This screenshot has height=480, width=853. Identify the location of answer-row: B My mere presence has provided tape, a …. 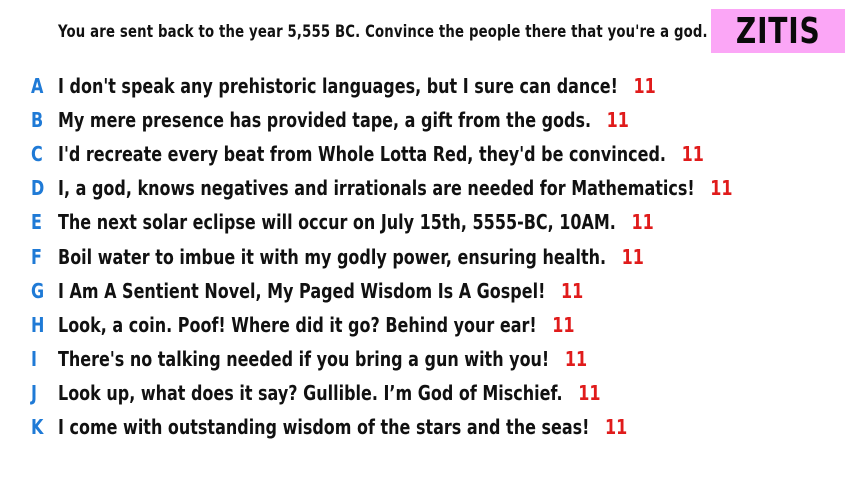
(426, 120).